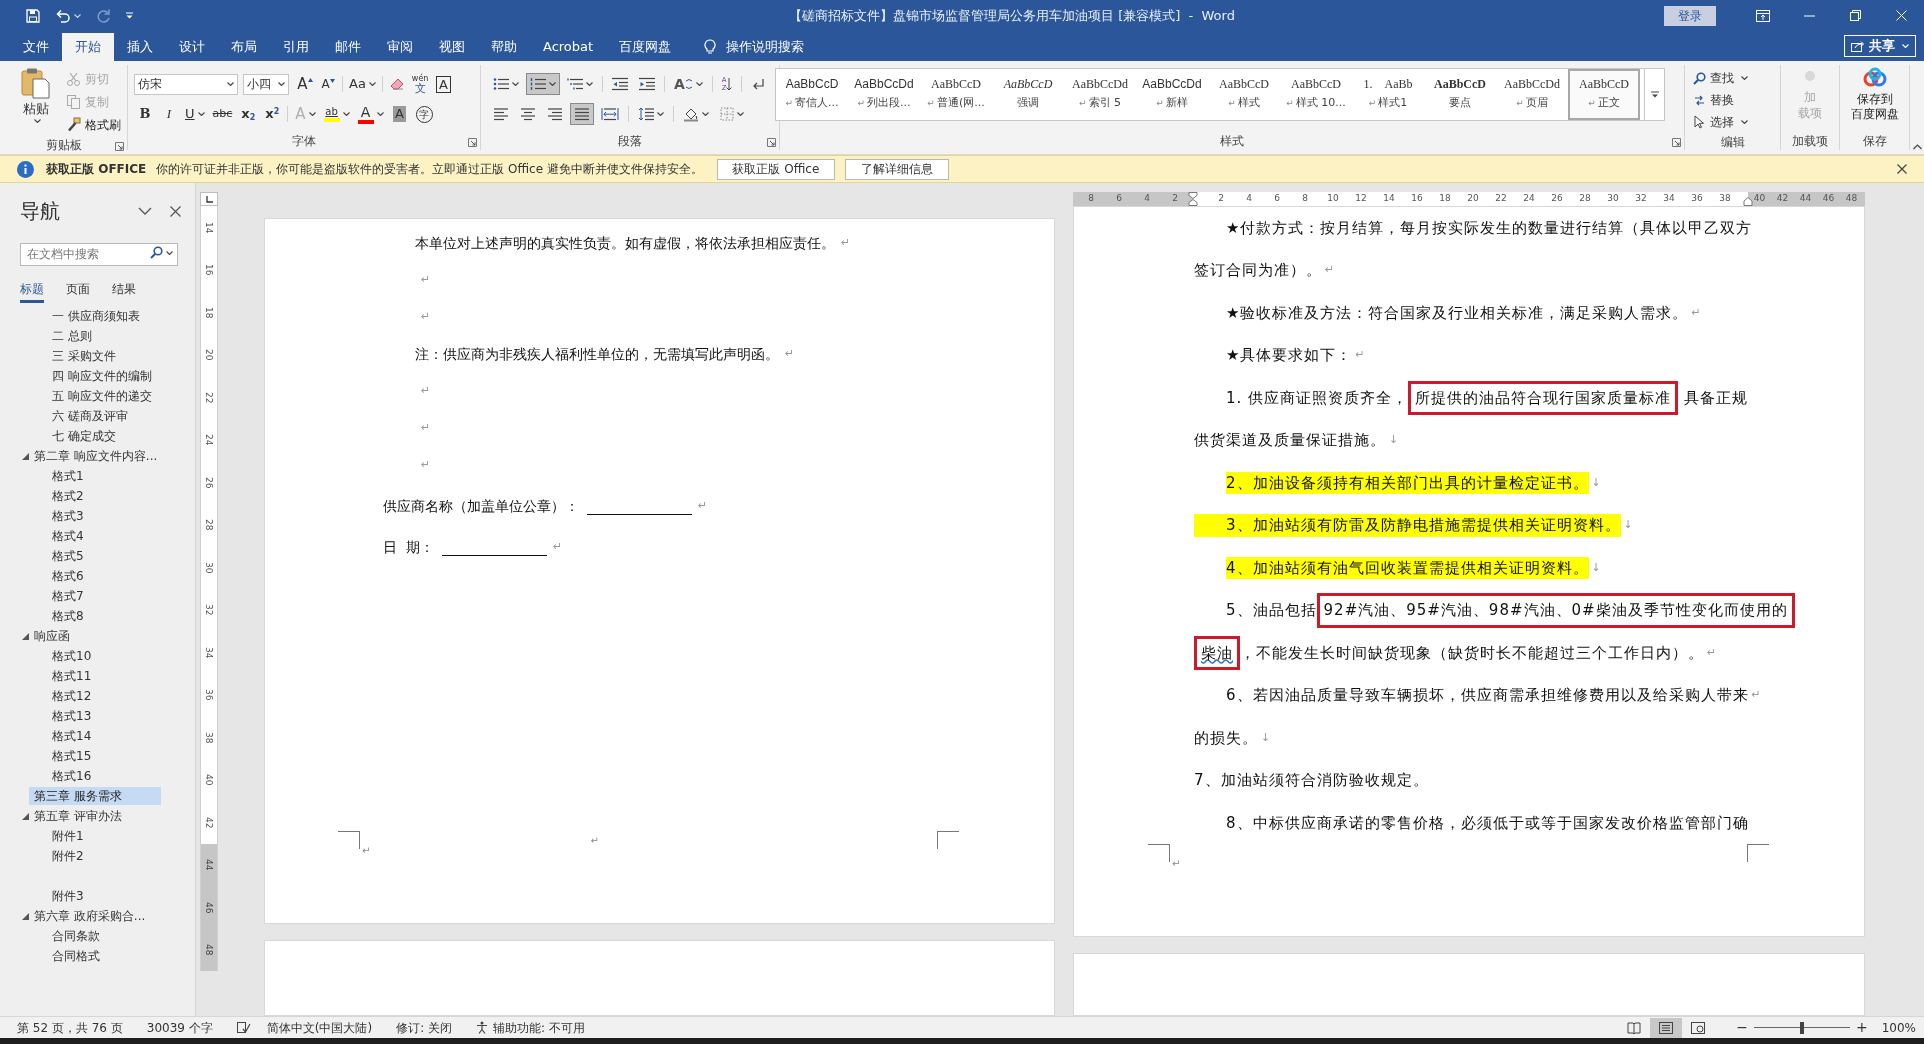  I want to click on ribbon-tab: 视图, so click(452, 47).